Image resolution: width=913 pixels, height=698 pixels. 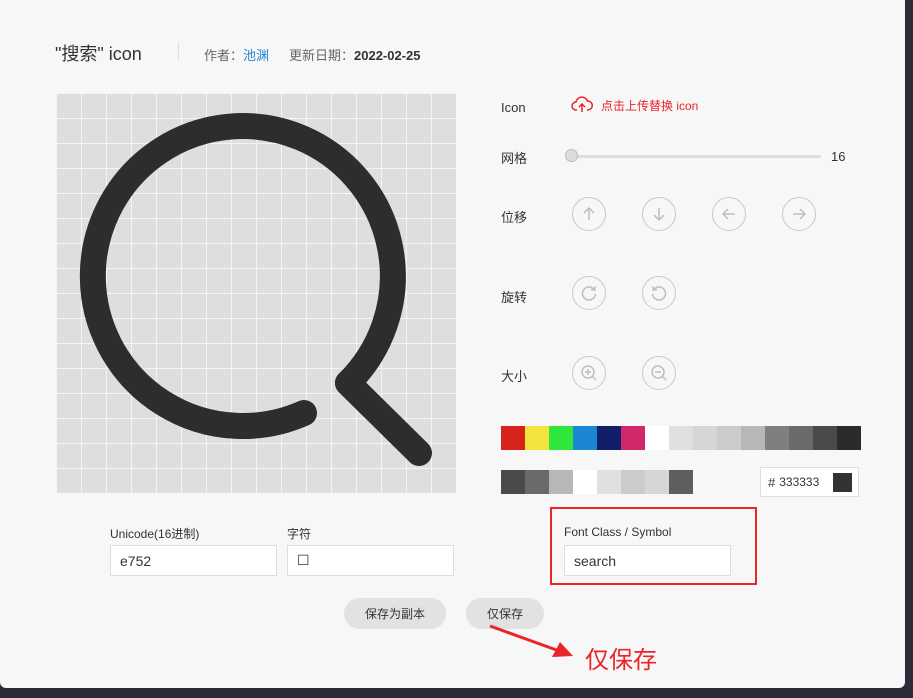 What do you see at coordinates (514, 376) in the screenshot?
I see `size-label: 大小` at bounding box center [514, 376].